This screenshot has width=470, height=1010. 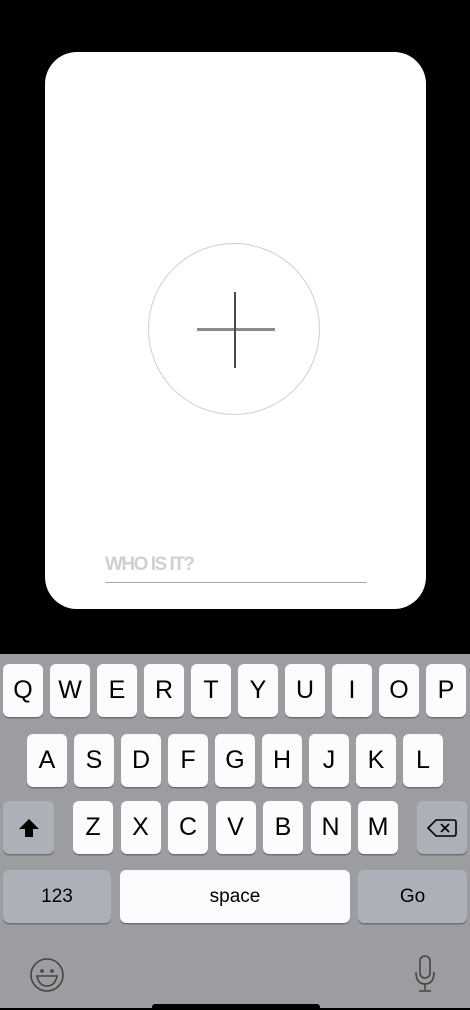 I want to click on key-b: B, so click(x=283, y=827).